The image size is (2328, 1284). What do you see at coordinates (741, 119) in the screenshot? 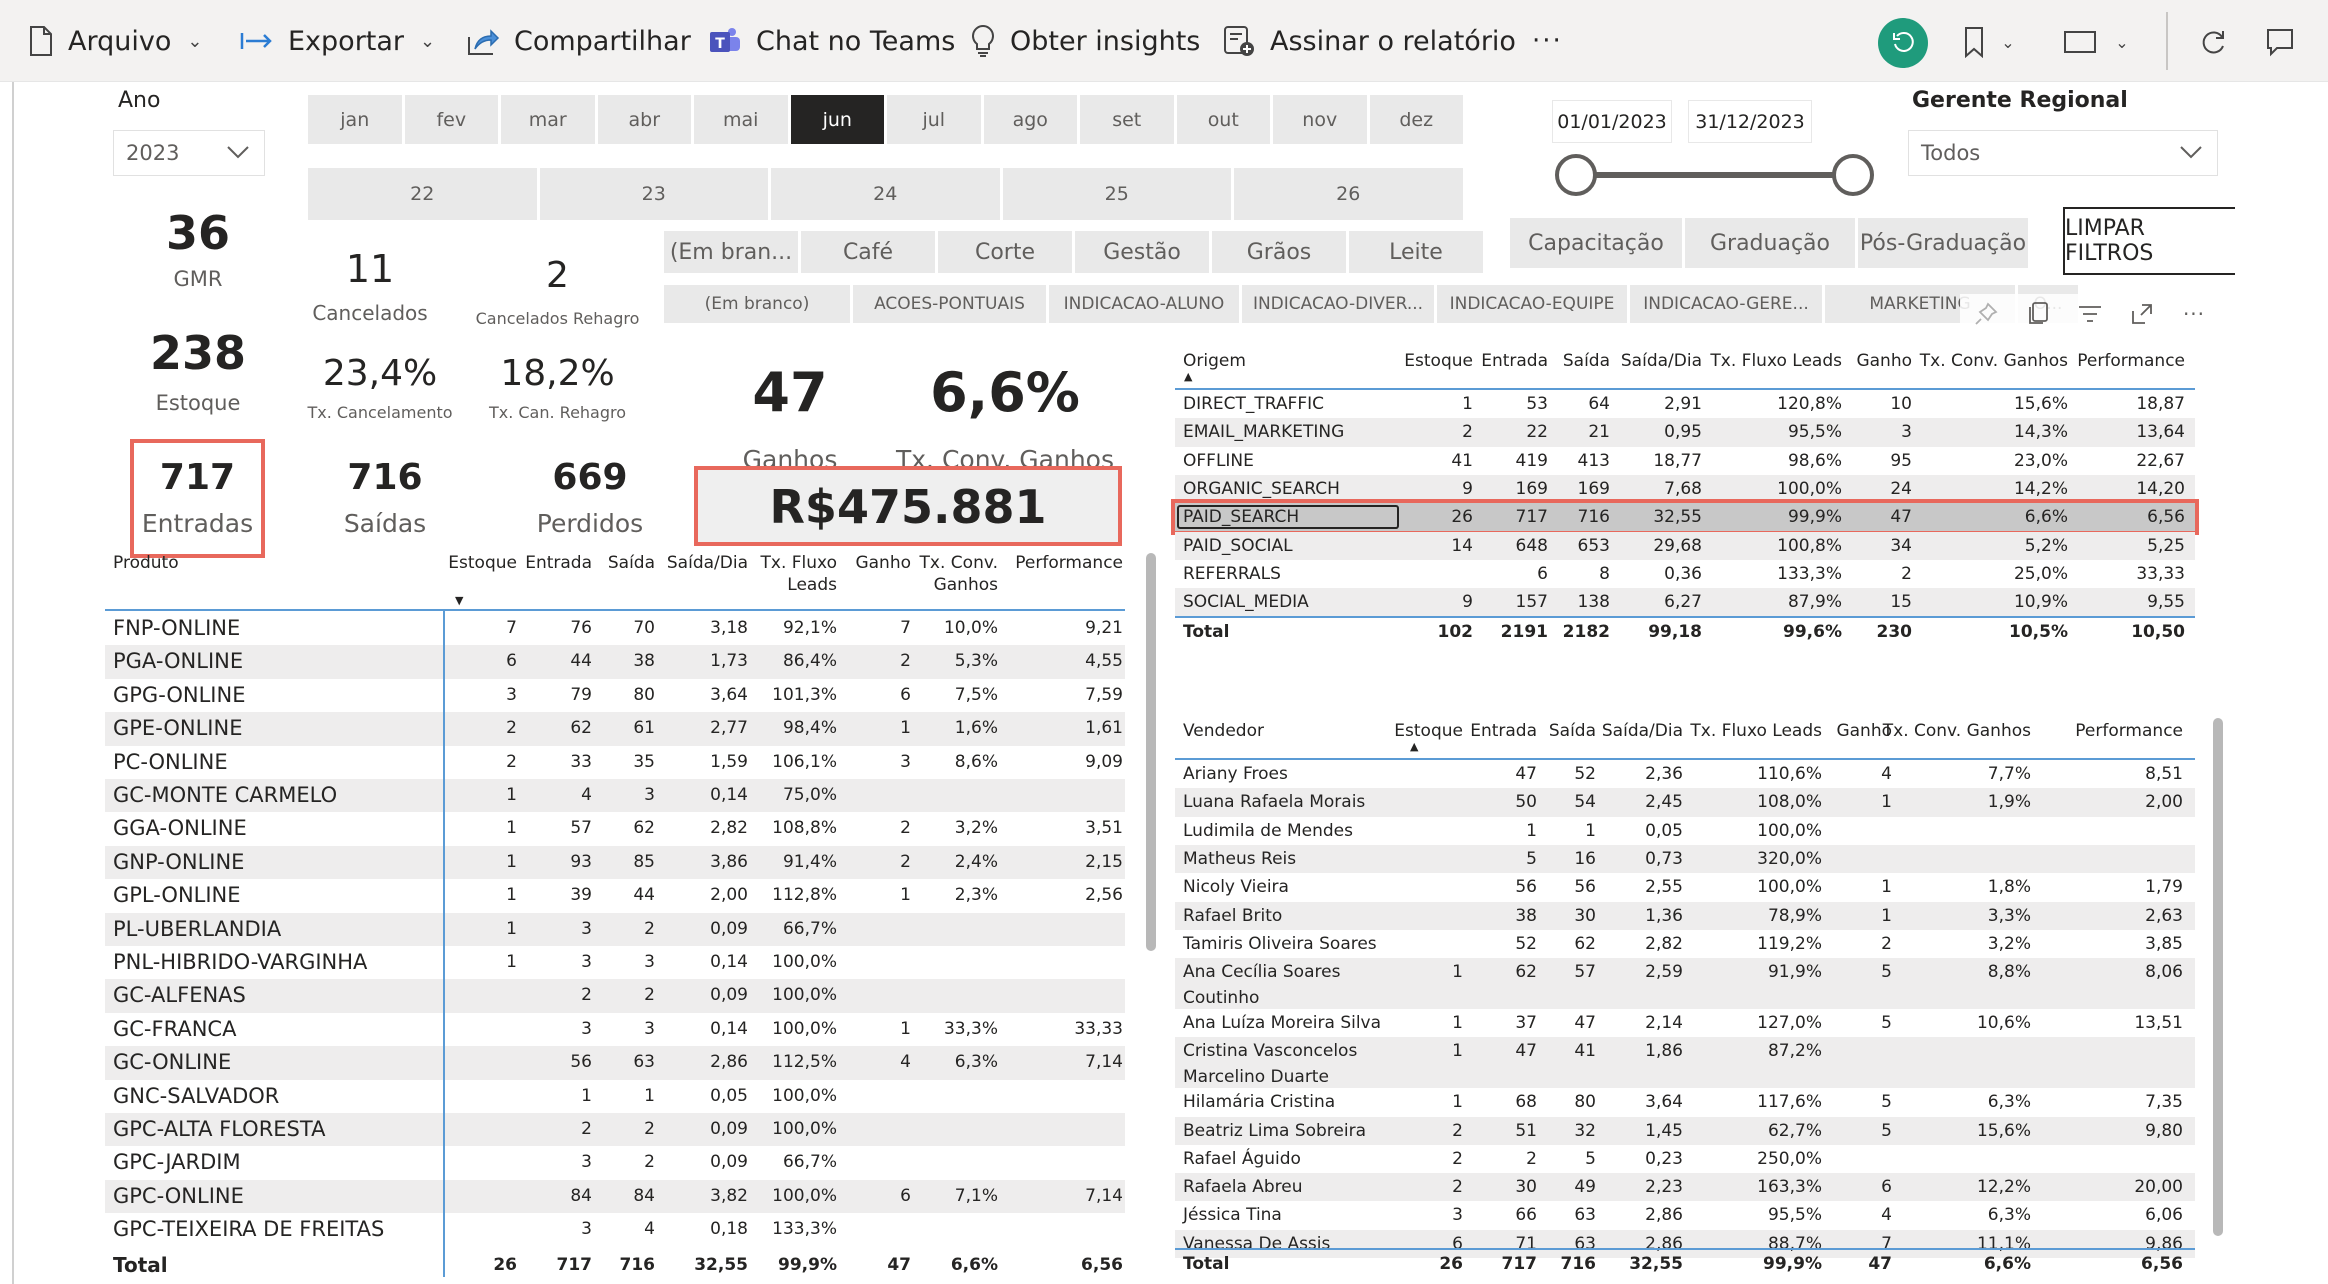
I see `month-chip: mai` at bounding box center [741, 119].